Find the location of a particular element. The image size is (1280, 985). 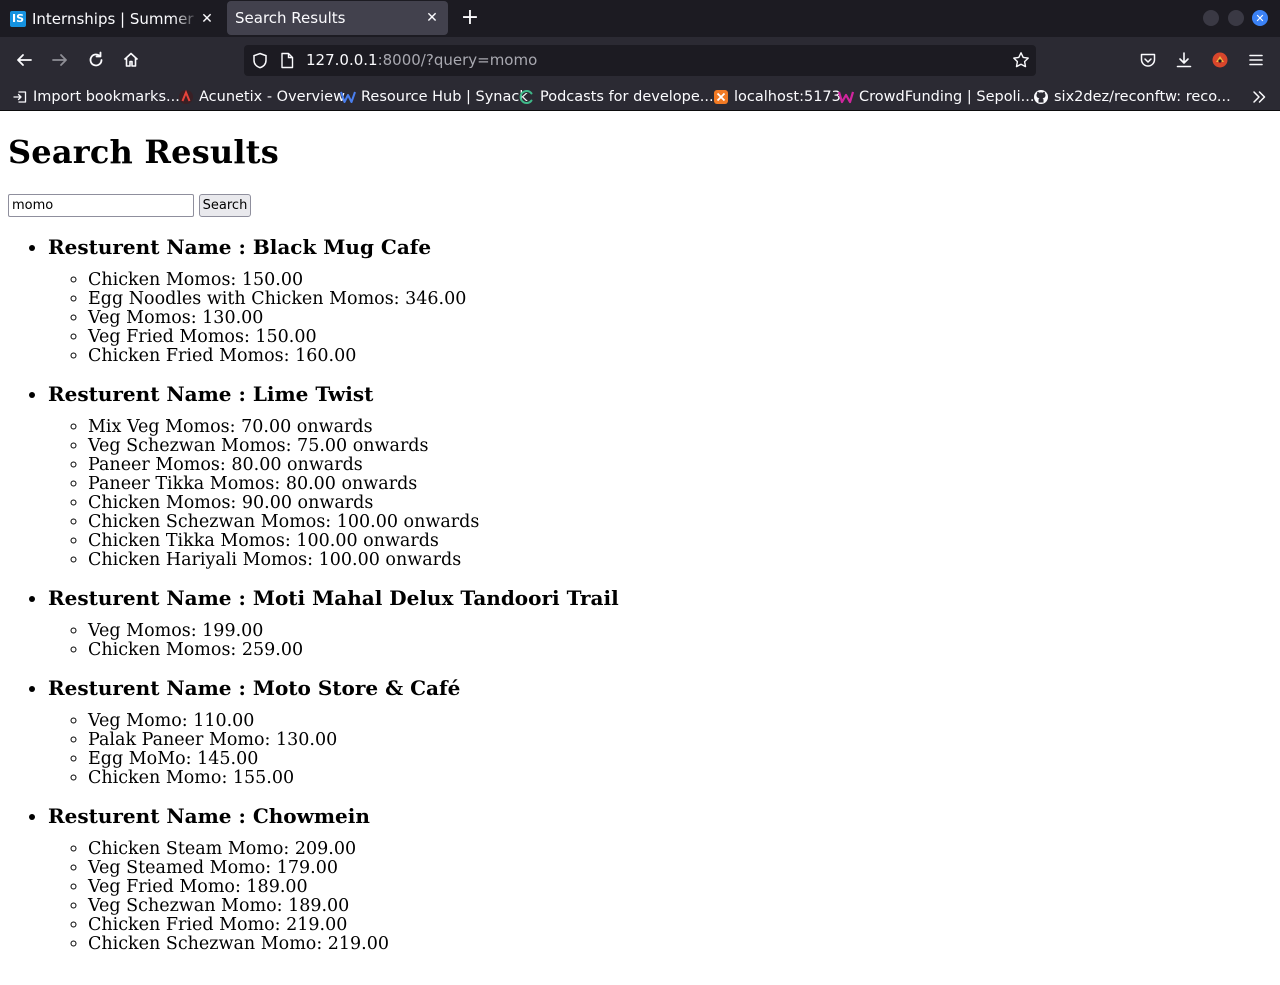

home-icon is located at coordinates (131, 60).